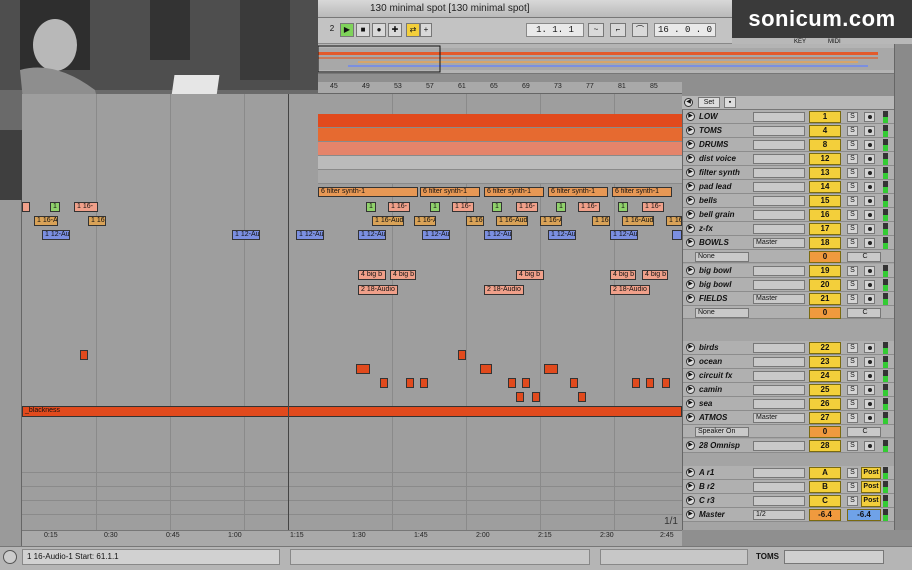 The width and height of the screenshot is (912, 570). Describe the element at coordinates (825, 285) in the screenshot. I see `track-number: 20` at that location.